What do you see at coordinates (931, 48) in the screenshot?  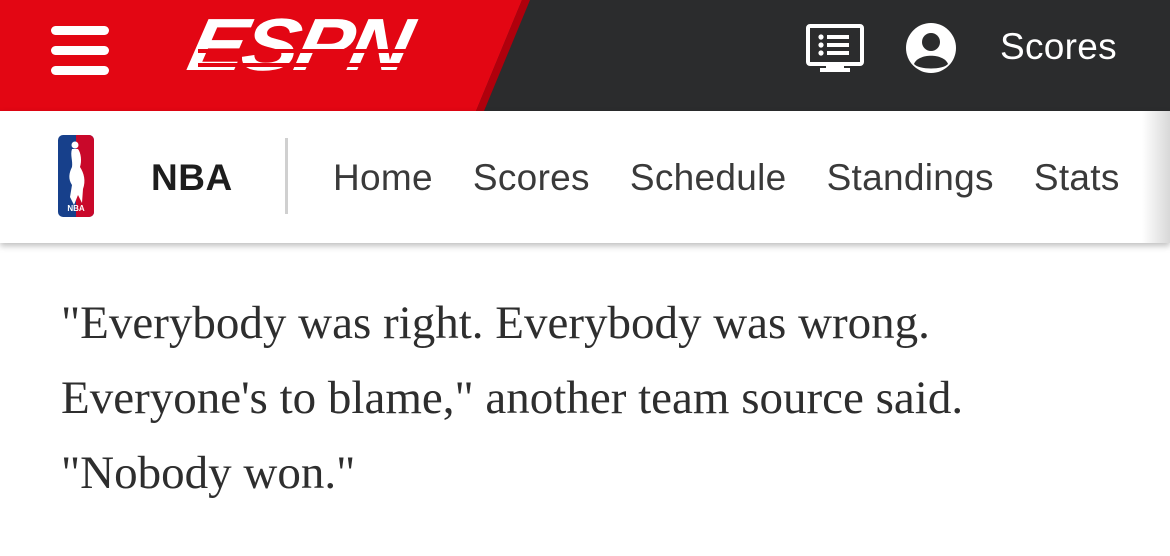 I see `account-icon` at bounding box center [931, 48].